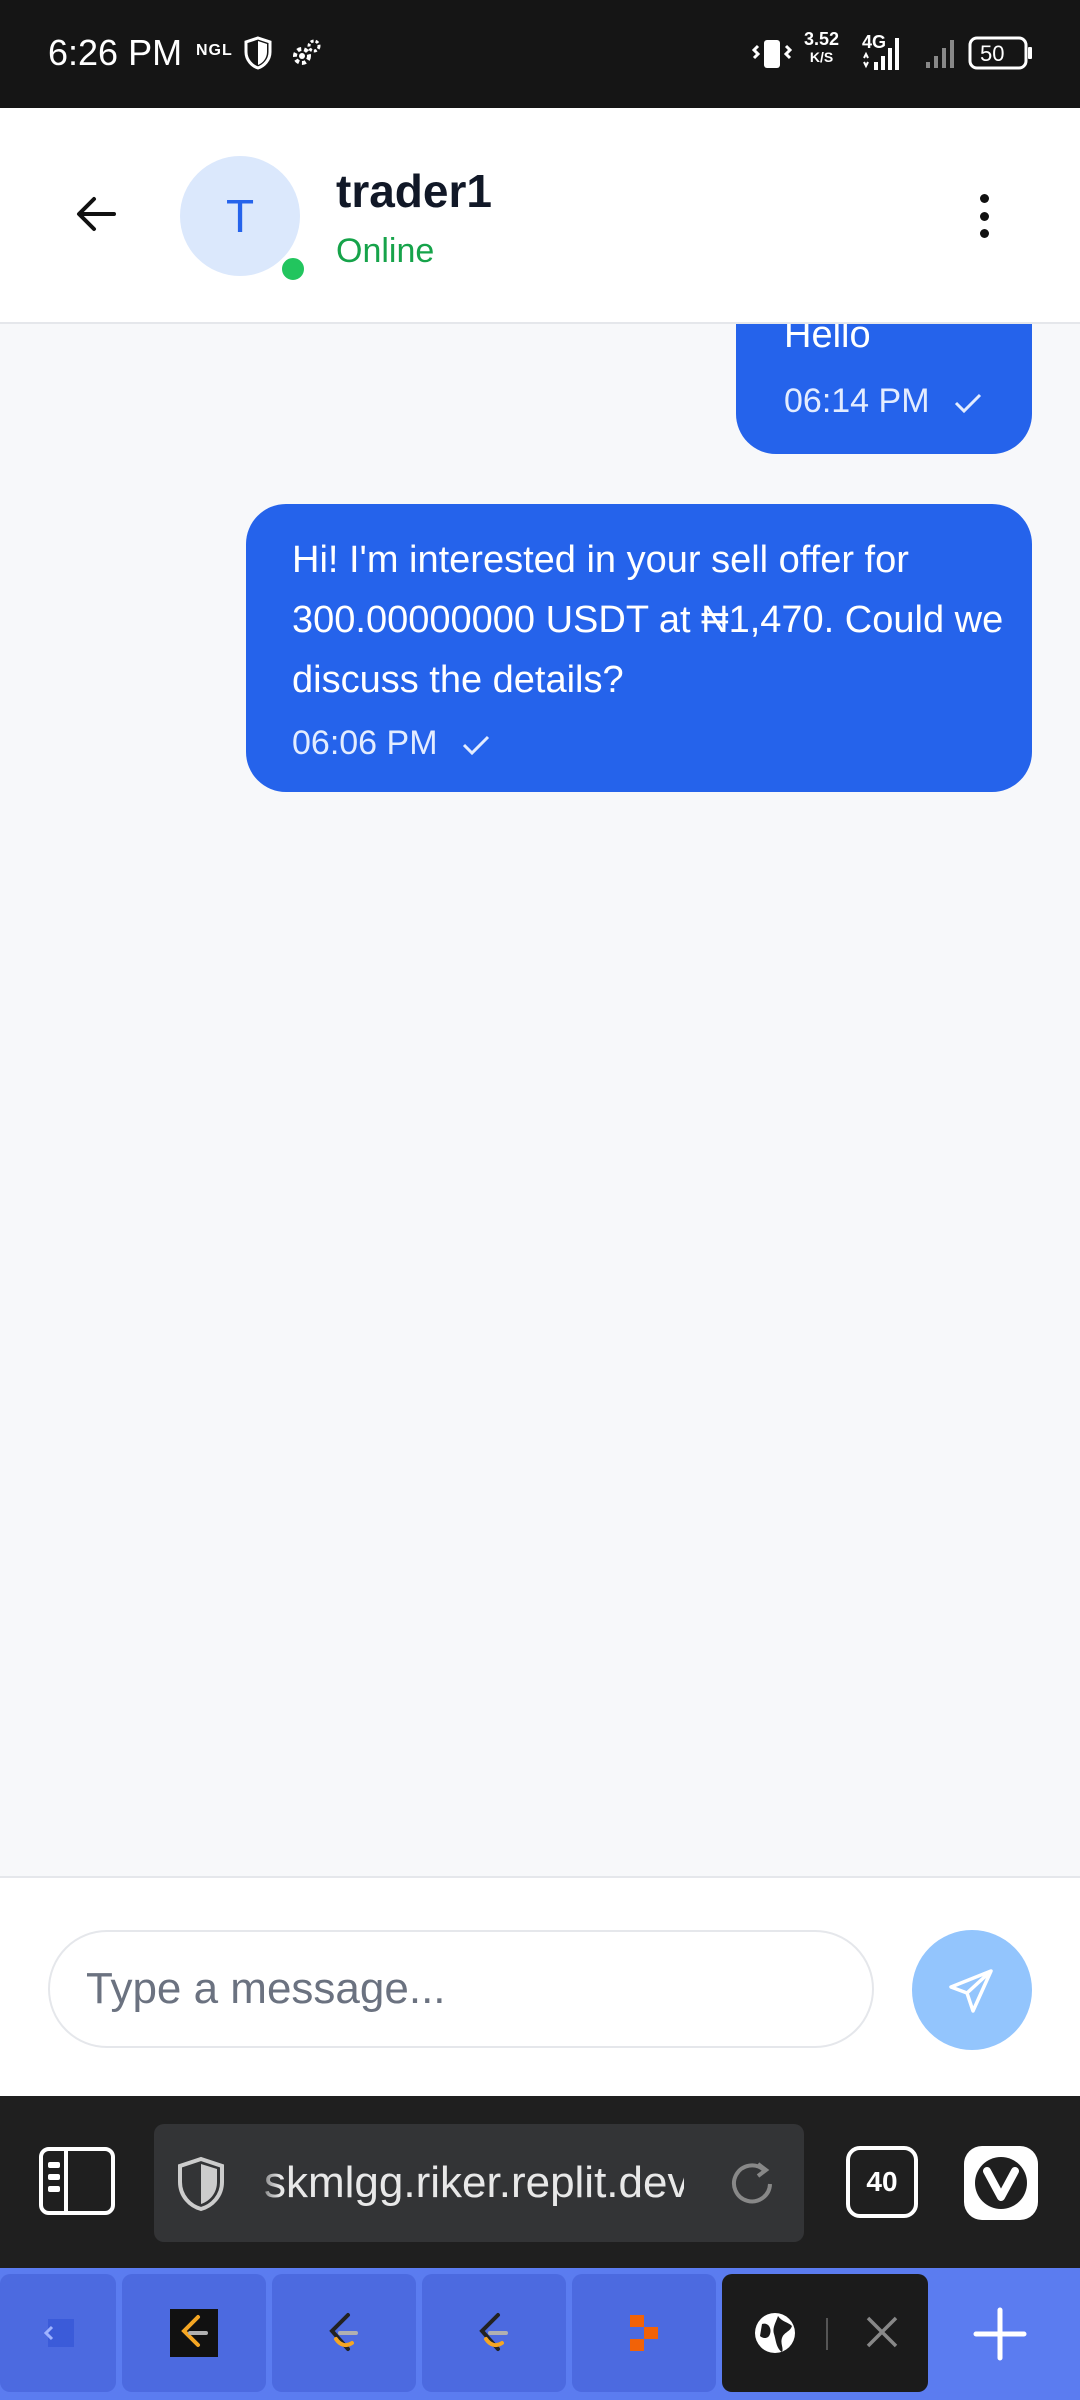 This screenshot has height=2400, width=1080. What do you see at coordinates (307, 52) in the screenshot?
I see `gear-icon` at bounding box center [307, 52].